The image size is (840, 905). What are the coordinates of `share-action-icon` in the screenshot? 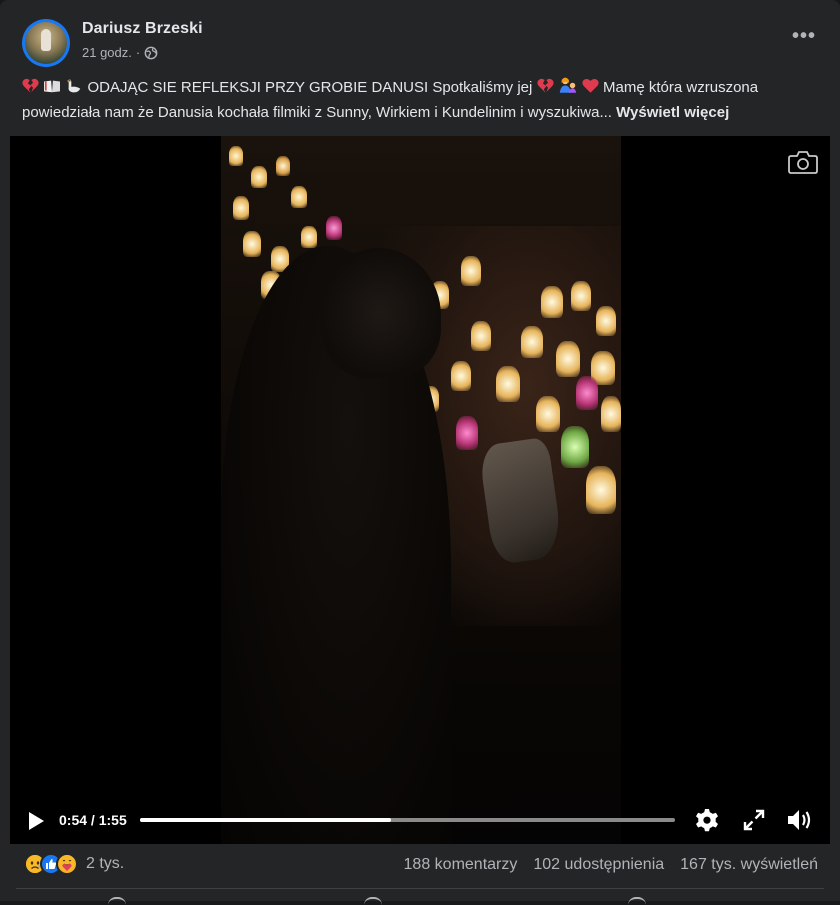 It's located at (637, 901).